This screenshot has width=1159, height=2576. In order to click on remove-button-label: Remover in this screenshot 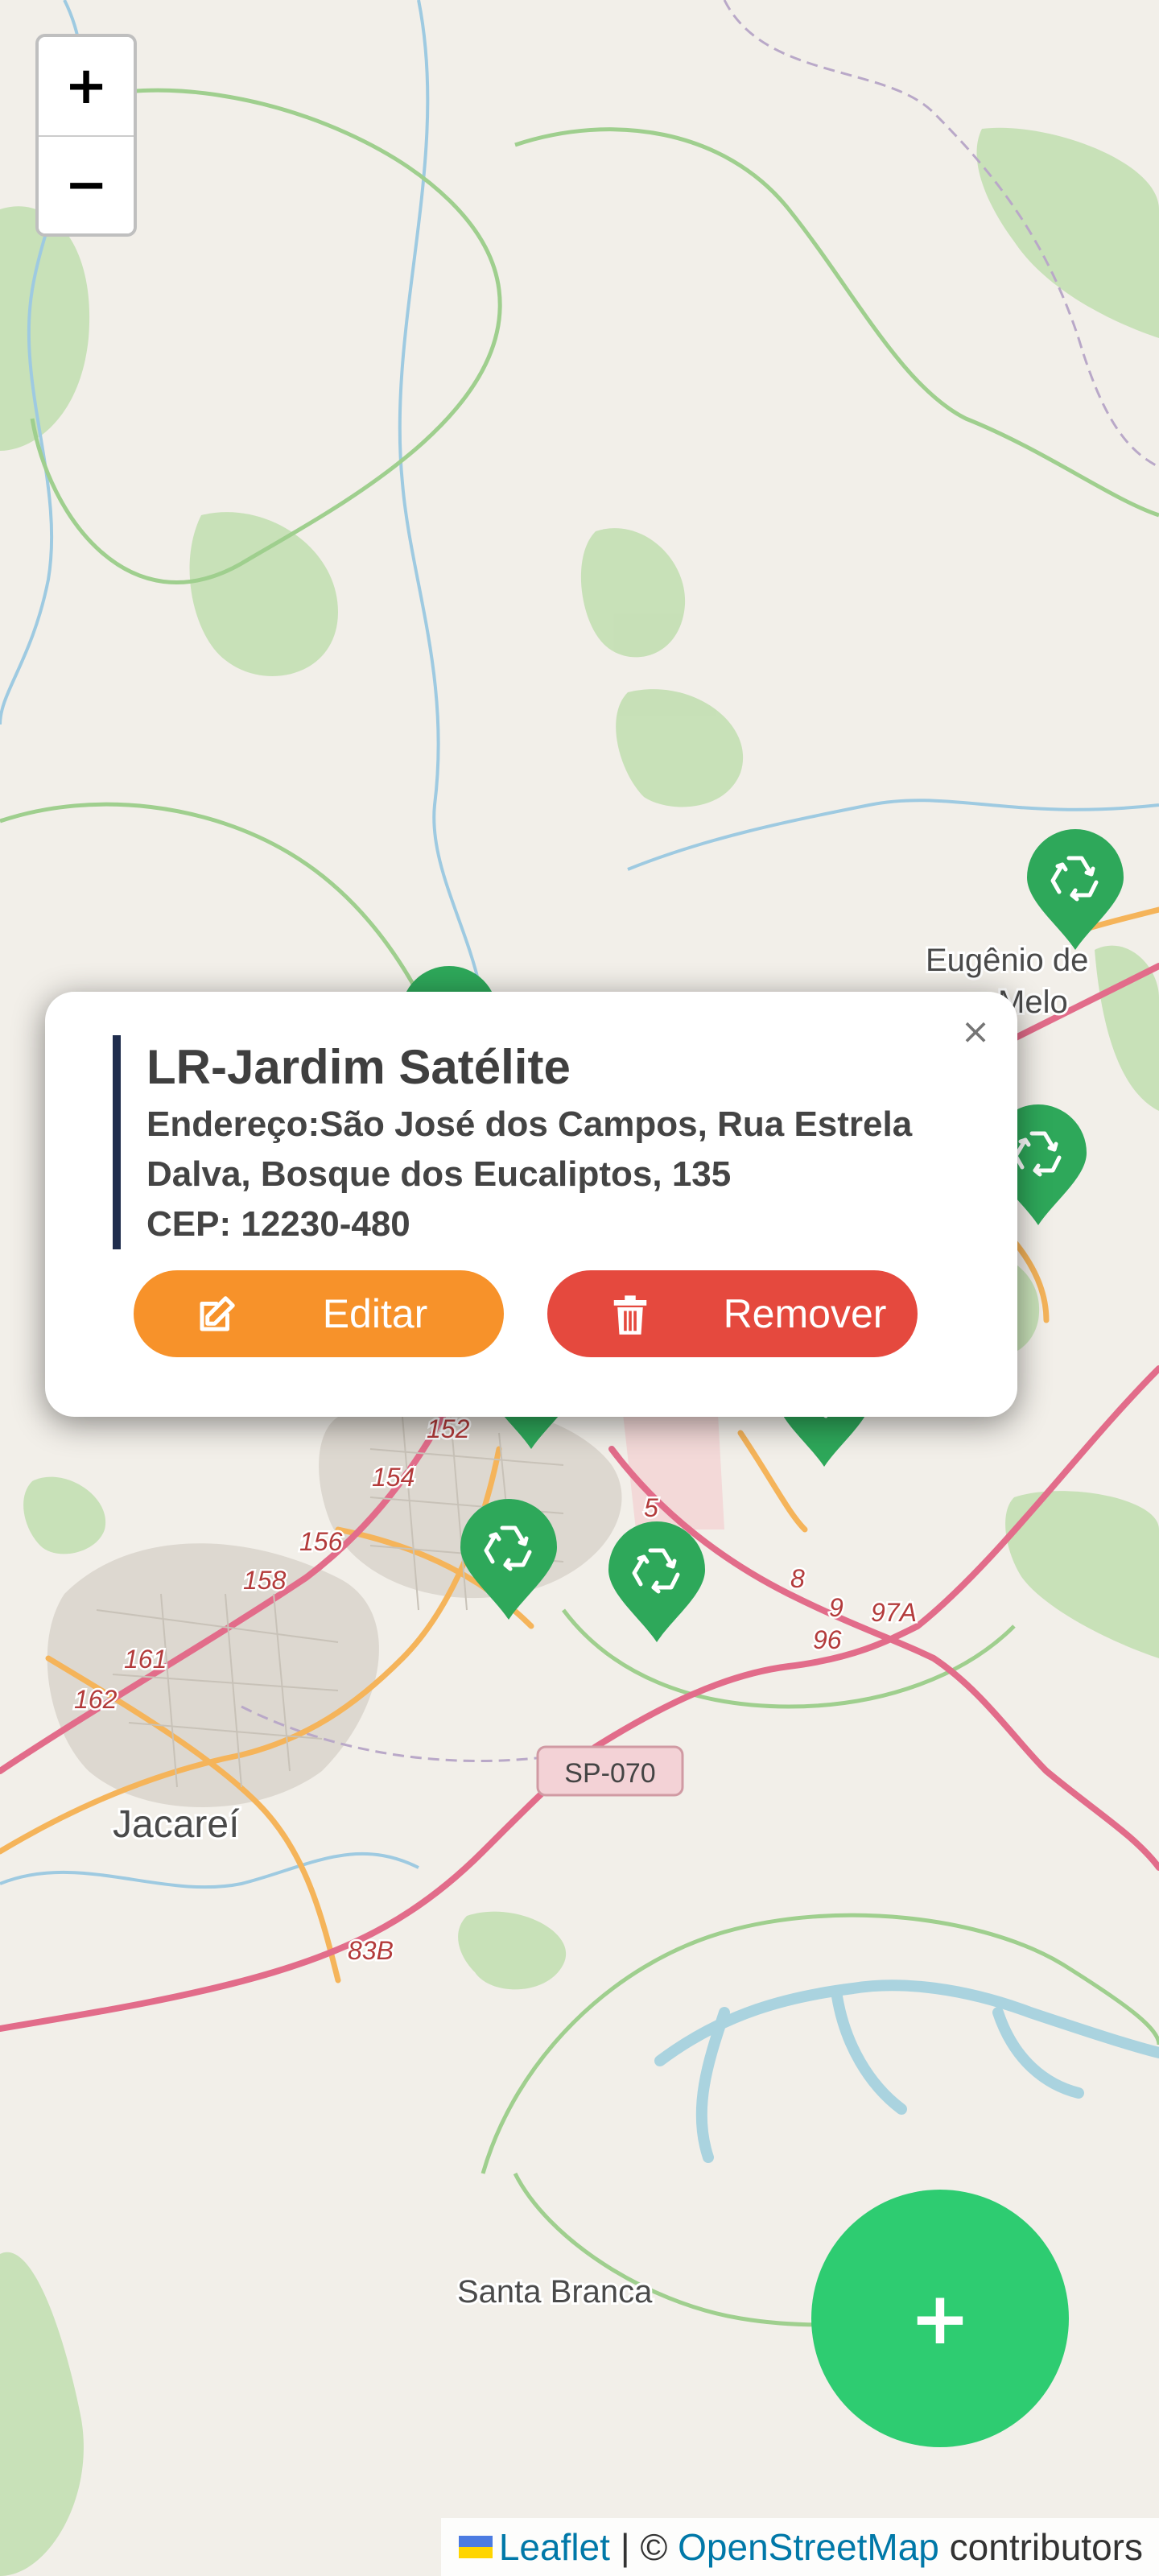, I will do `click(805, 1313)`.